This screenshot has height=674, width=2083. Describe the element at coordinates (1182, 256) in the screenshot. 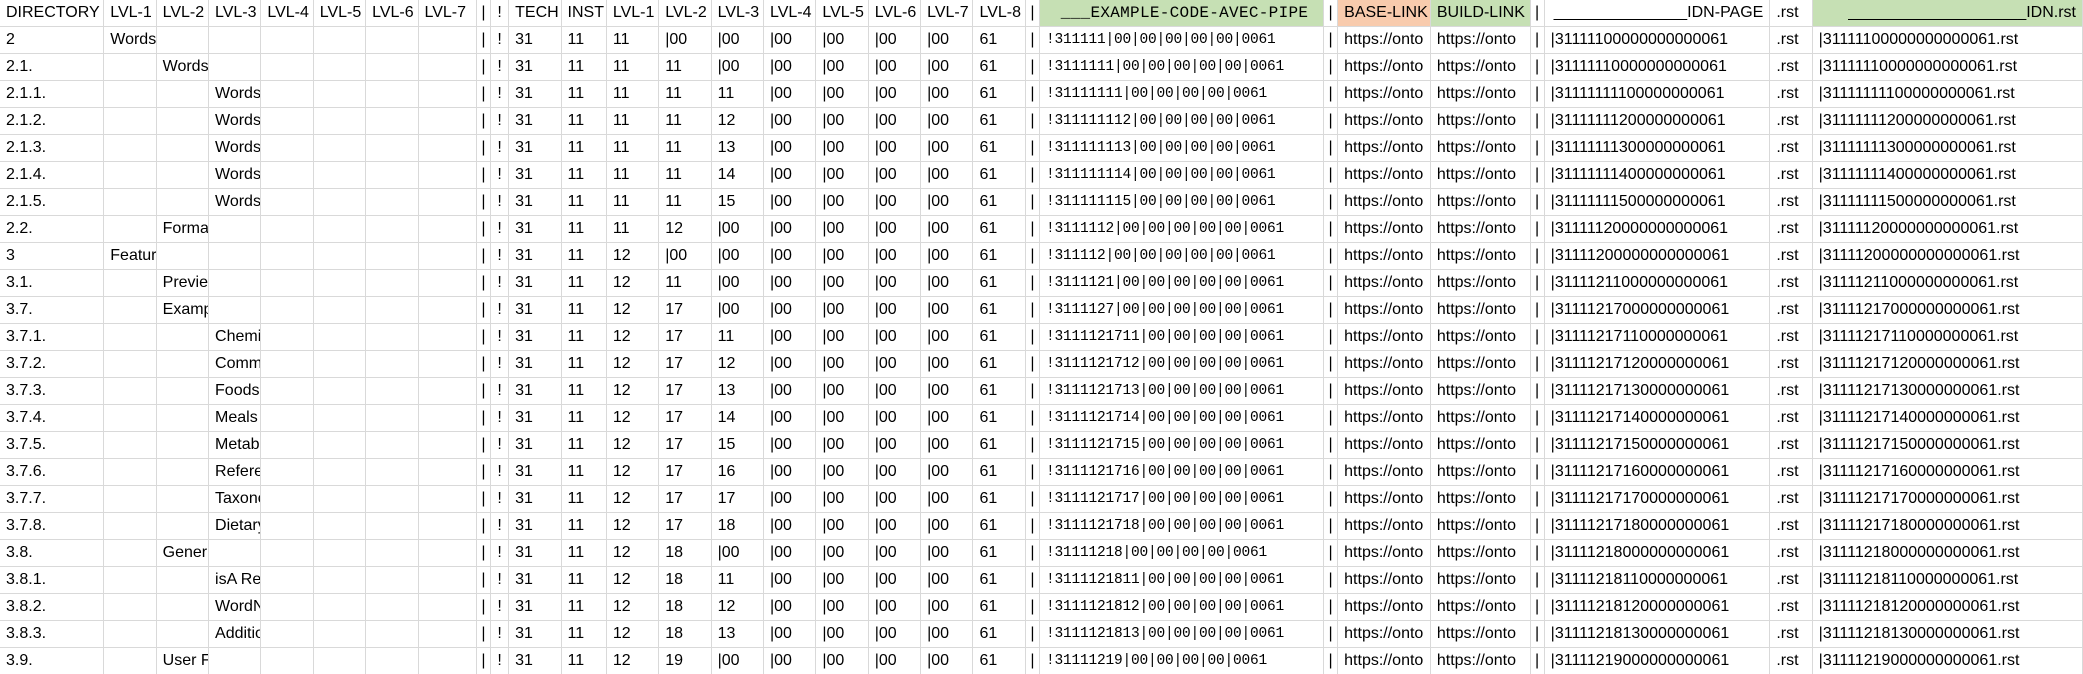

I see `cell-example-code: !311112|00|00|00|00|00|0061` at that location.